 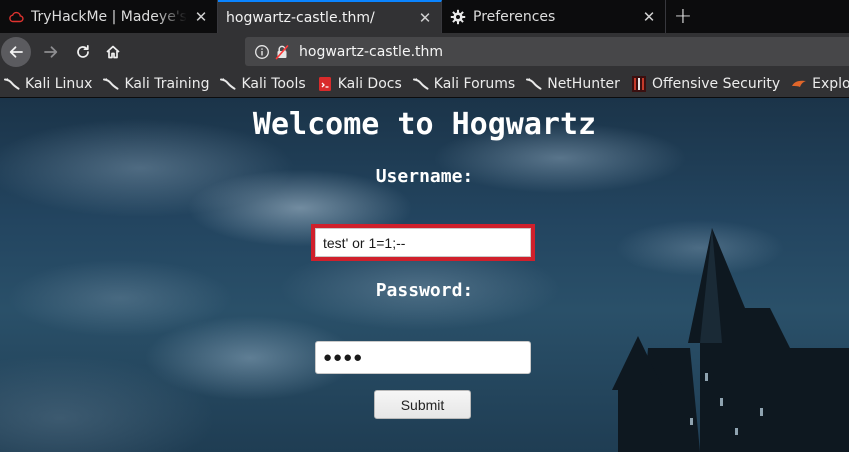 What do you see at coordinates (423, 357) in the screenshot?
I see `password-input: ●●●●` at bounding box center [423, 357].